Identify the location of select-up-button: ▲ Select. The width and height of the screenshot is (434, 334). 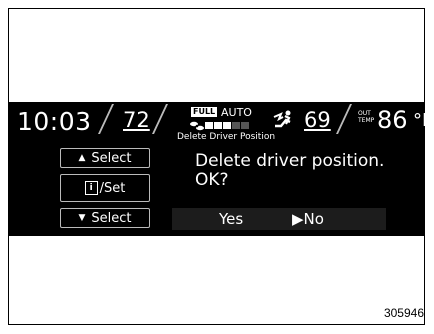
(105, 158).